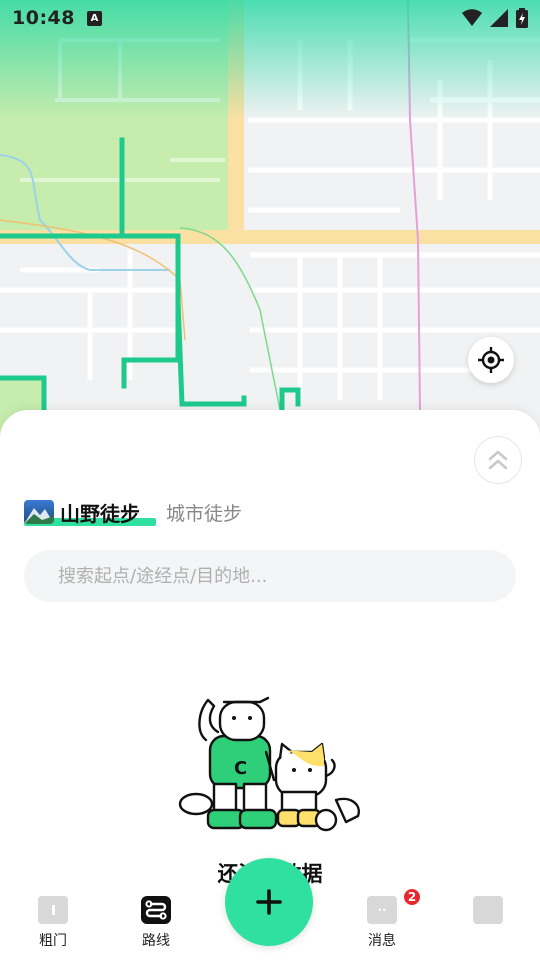  I want to click on search-input, so click(268, 576).